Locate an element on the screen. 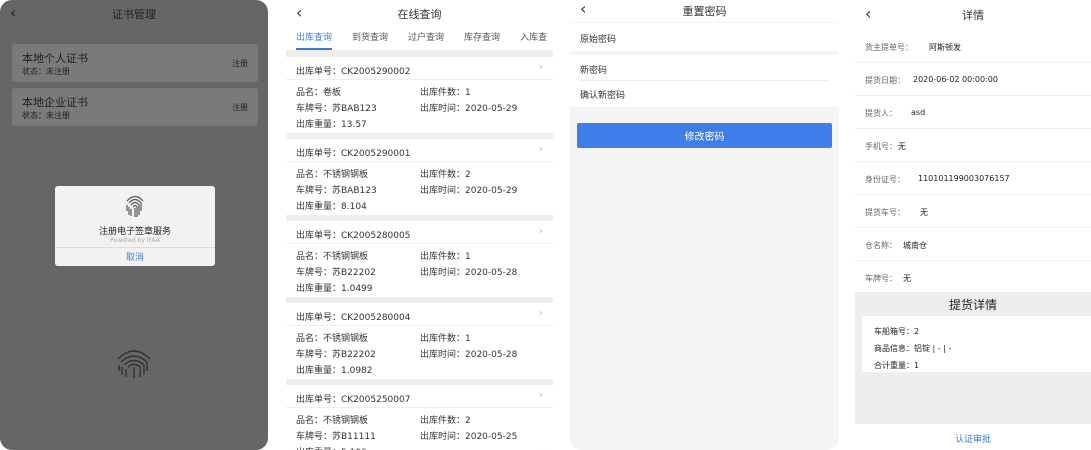 The width and height of the screenshot is (1091, 450). detail-value: 城南仓 is located at coordinates (915, 245).